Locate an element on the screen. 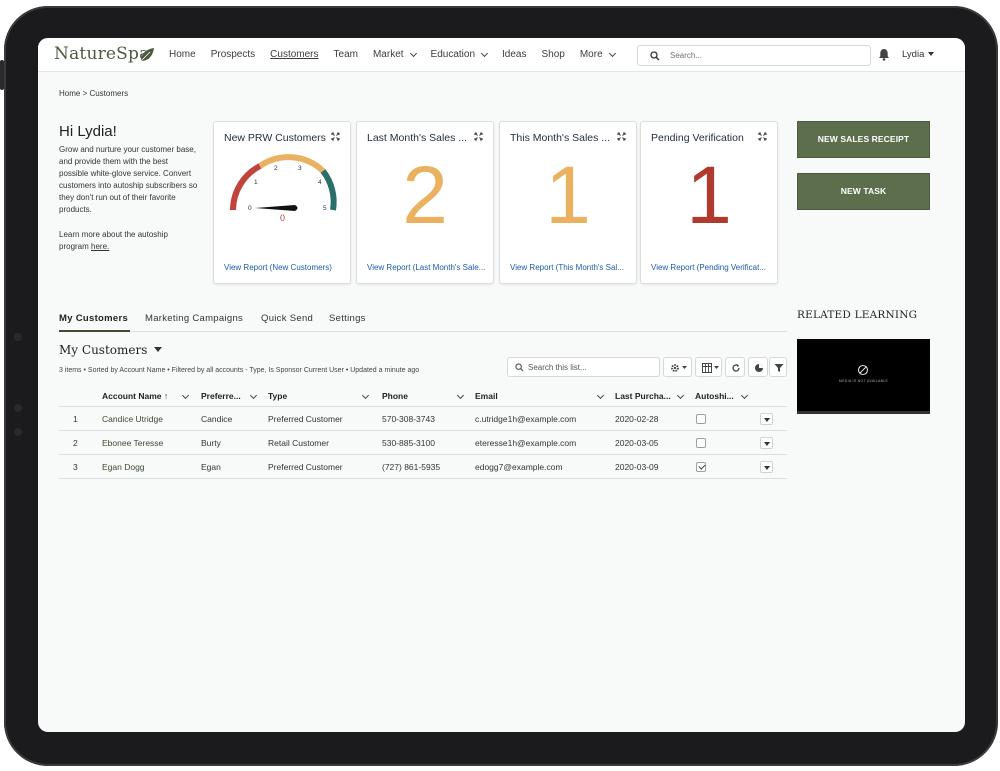 Image resolution: width=1000 pixels, height=771 pixels. nav-ideas: Ideas is located at coordinates (514, 54).